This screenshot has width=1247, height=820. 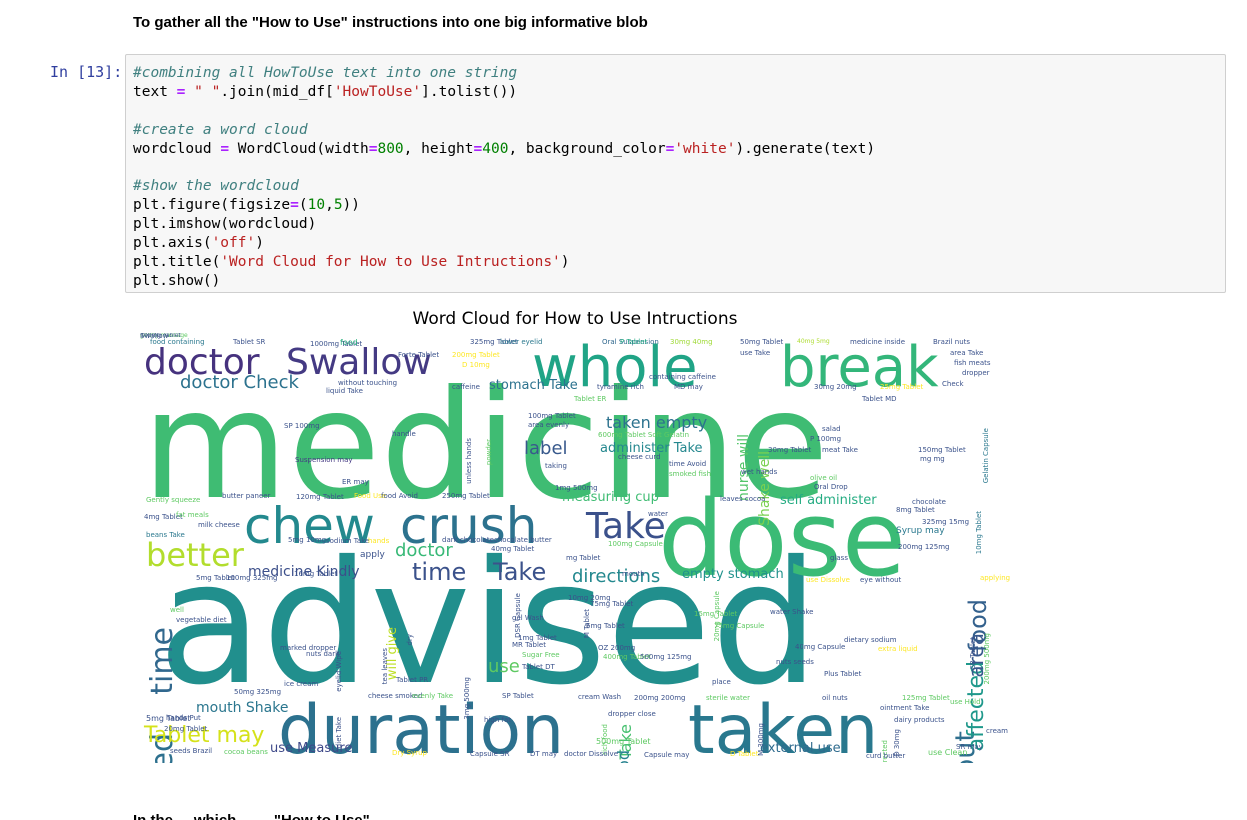 I want to click on wordcloud-word: caffeine, so click(x=466, y=387).